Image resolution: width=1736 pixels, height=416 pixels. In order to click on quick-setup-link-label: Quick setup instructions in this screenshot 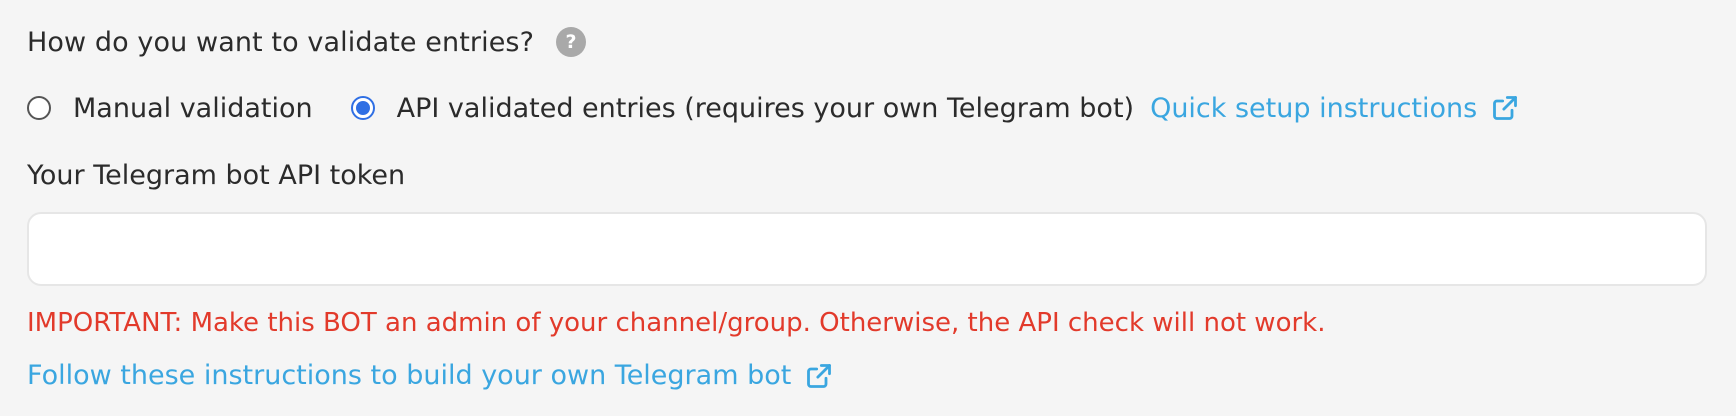, I will do `click(1314, 108)`.